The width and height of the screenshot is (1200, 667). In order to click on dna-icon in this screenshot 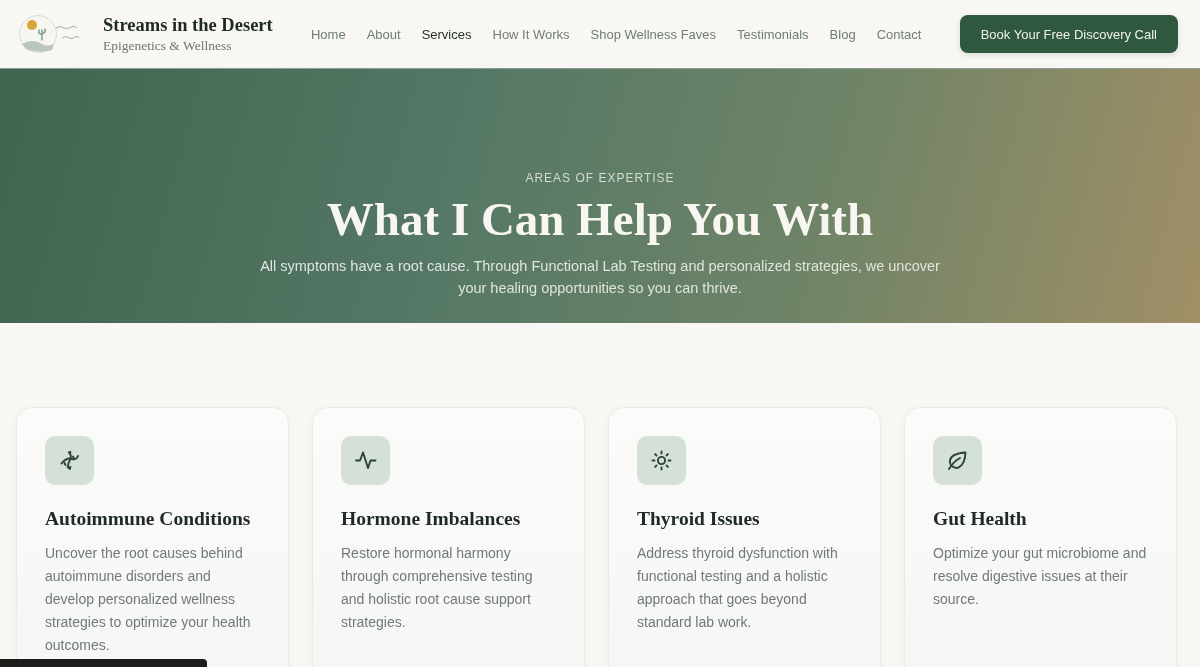, I will do `click(69, 460)`.